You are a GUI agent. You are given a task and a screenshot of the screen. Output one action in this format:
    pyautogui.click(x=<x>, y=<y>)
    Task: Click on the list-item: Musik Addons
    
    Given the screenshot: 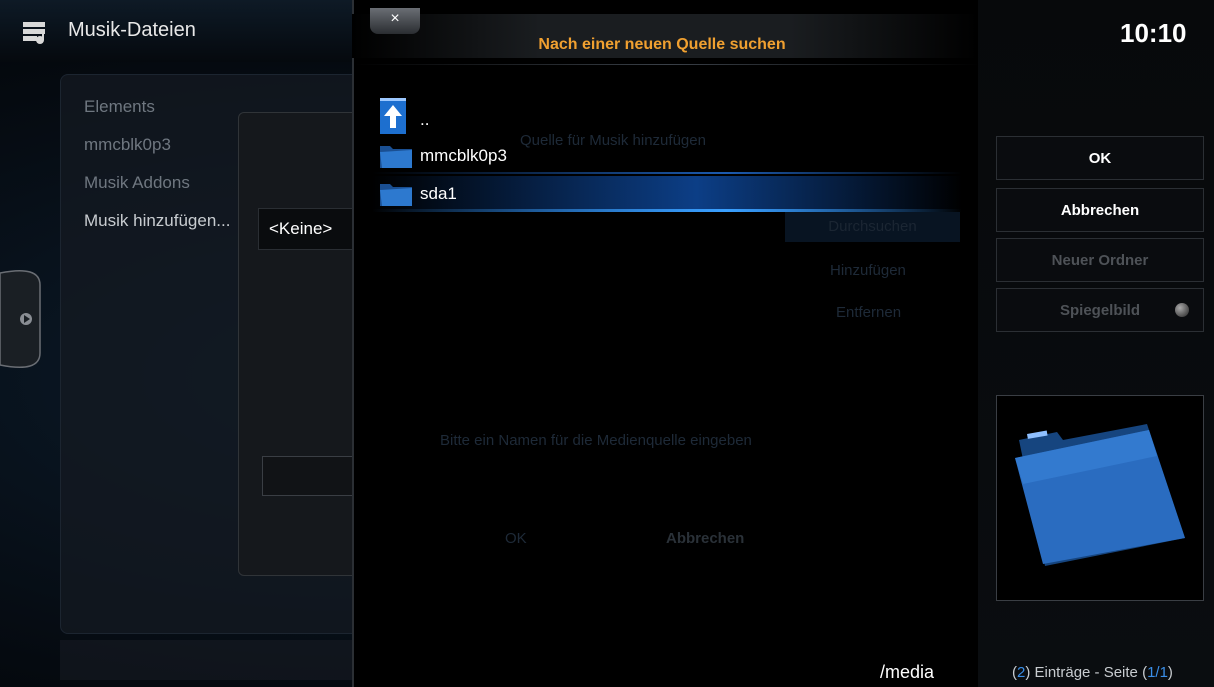 What is the action you would take?
    pyautogui.click(x=137, y=183)
    